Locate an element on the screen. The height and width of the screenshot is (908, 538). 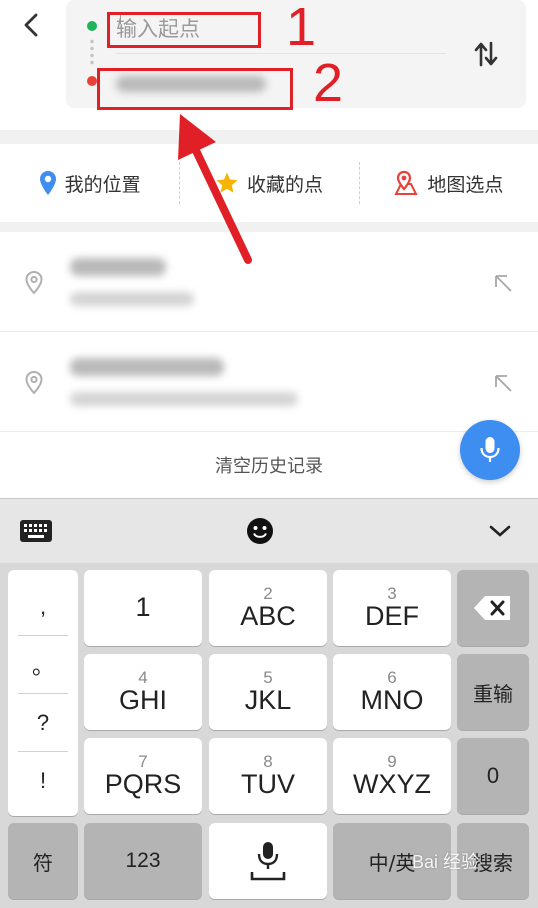
key-3-def: 3 DEF is located at coordinates (392, 608).